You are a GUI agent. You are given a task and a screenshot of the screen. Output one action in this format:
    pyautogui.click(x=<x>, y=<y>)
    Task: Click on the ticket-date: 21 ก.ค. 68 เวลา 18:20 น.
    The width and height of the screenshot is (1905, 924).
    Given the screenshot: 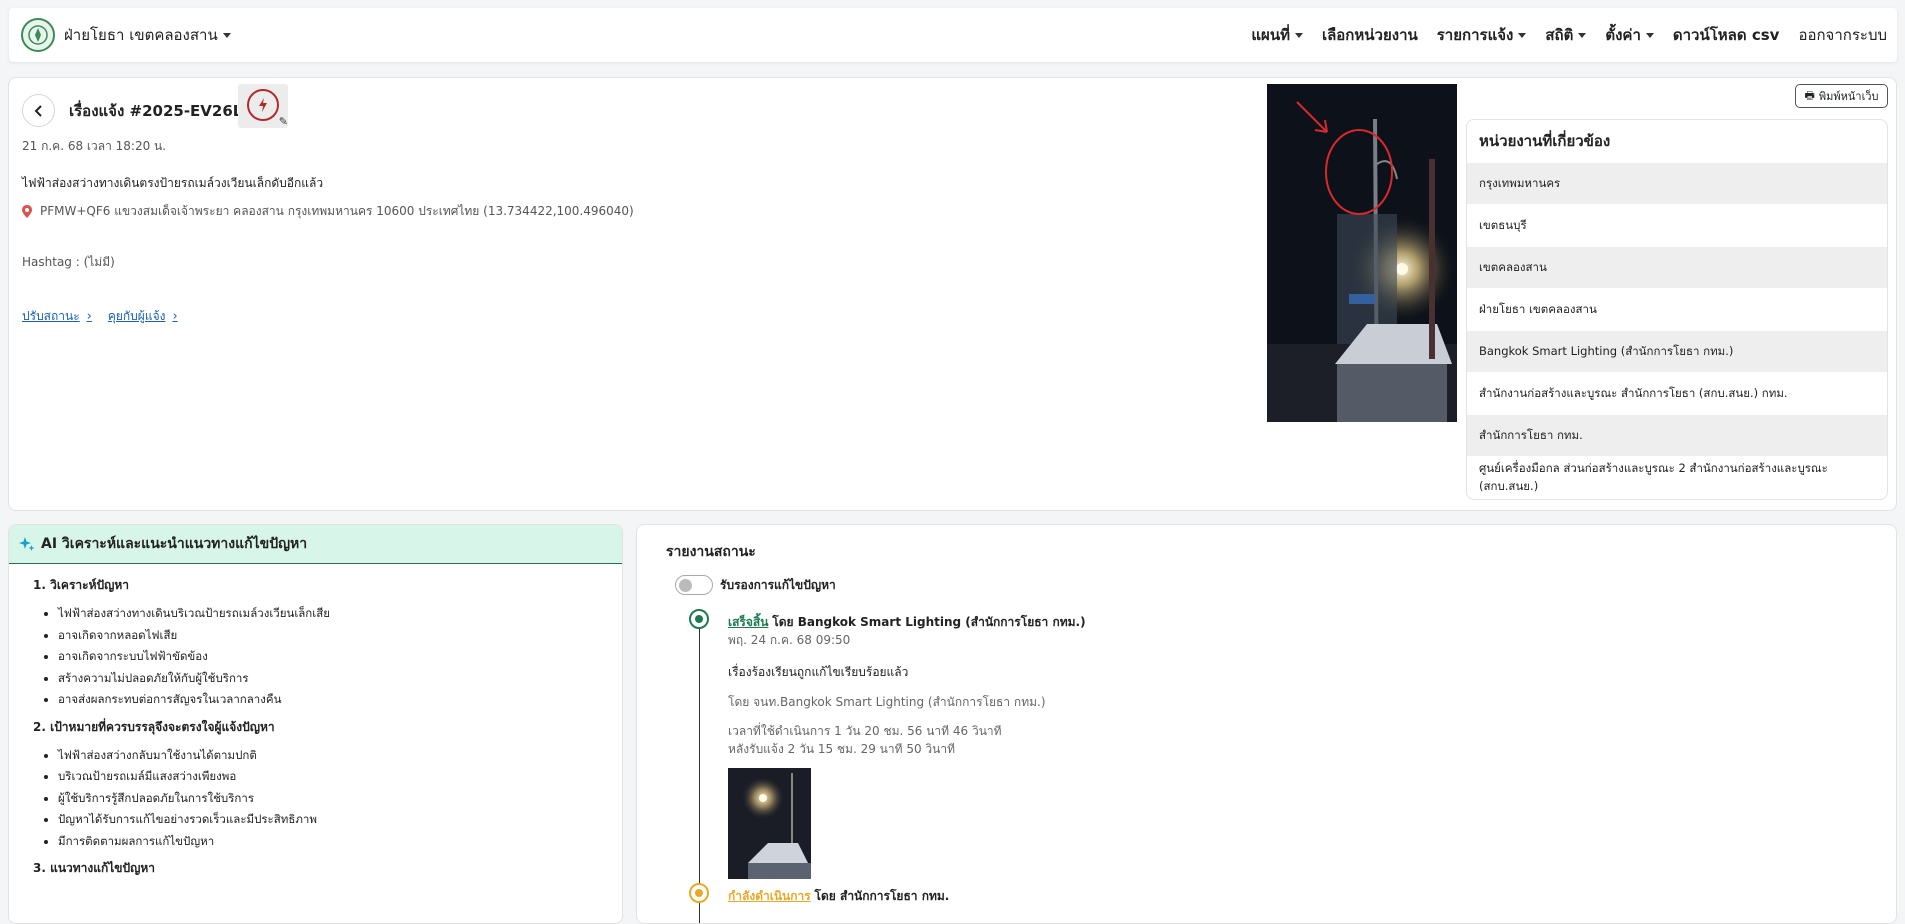 What is the action you would take?
    pyautogui.click(x=94, y=146)
    